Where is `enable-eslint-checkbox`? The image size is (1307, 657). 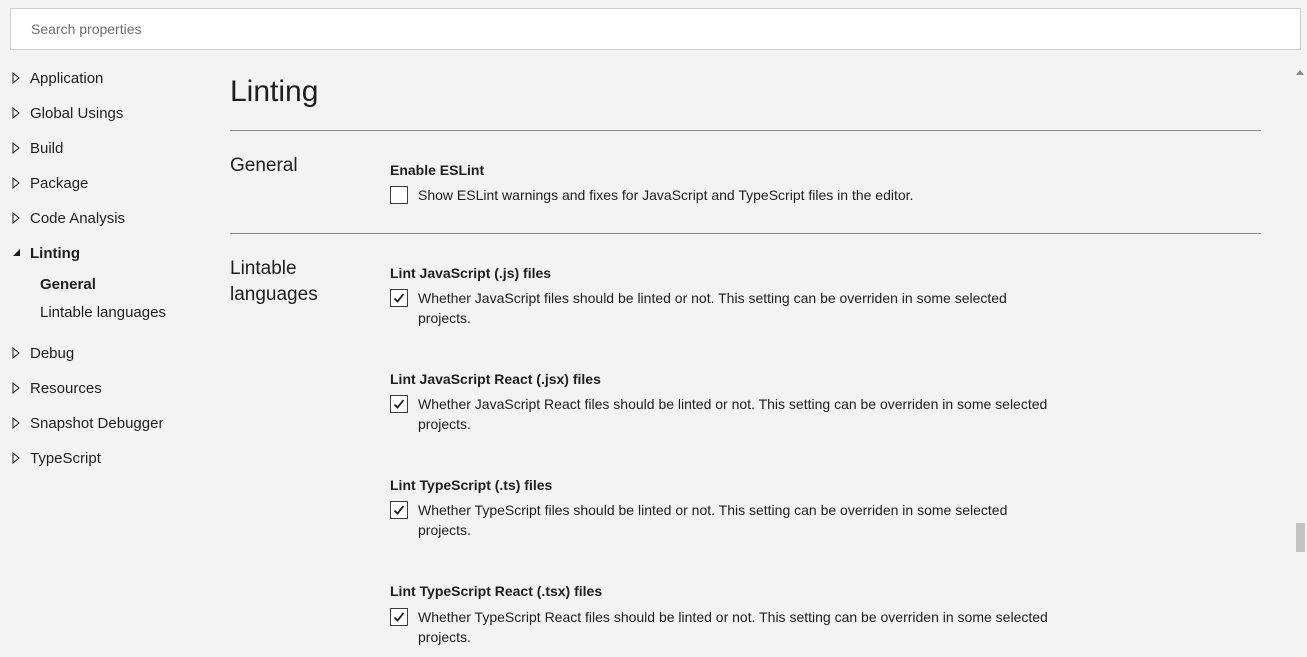 enable-eslint-checkbox is located at coordinates (399, 195).